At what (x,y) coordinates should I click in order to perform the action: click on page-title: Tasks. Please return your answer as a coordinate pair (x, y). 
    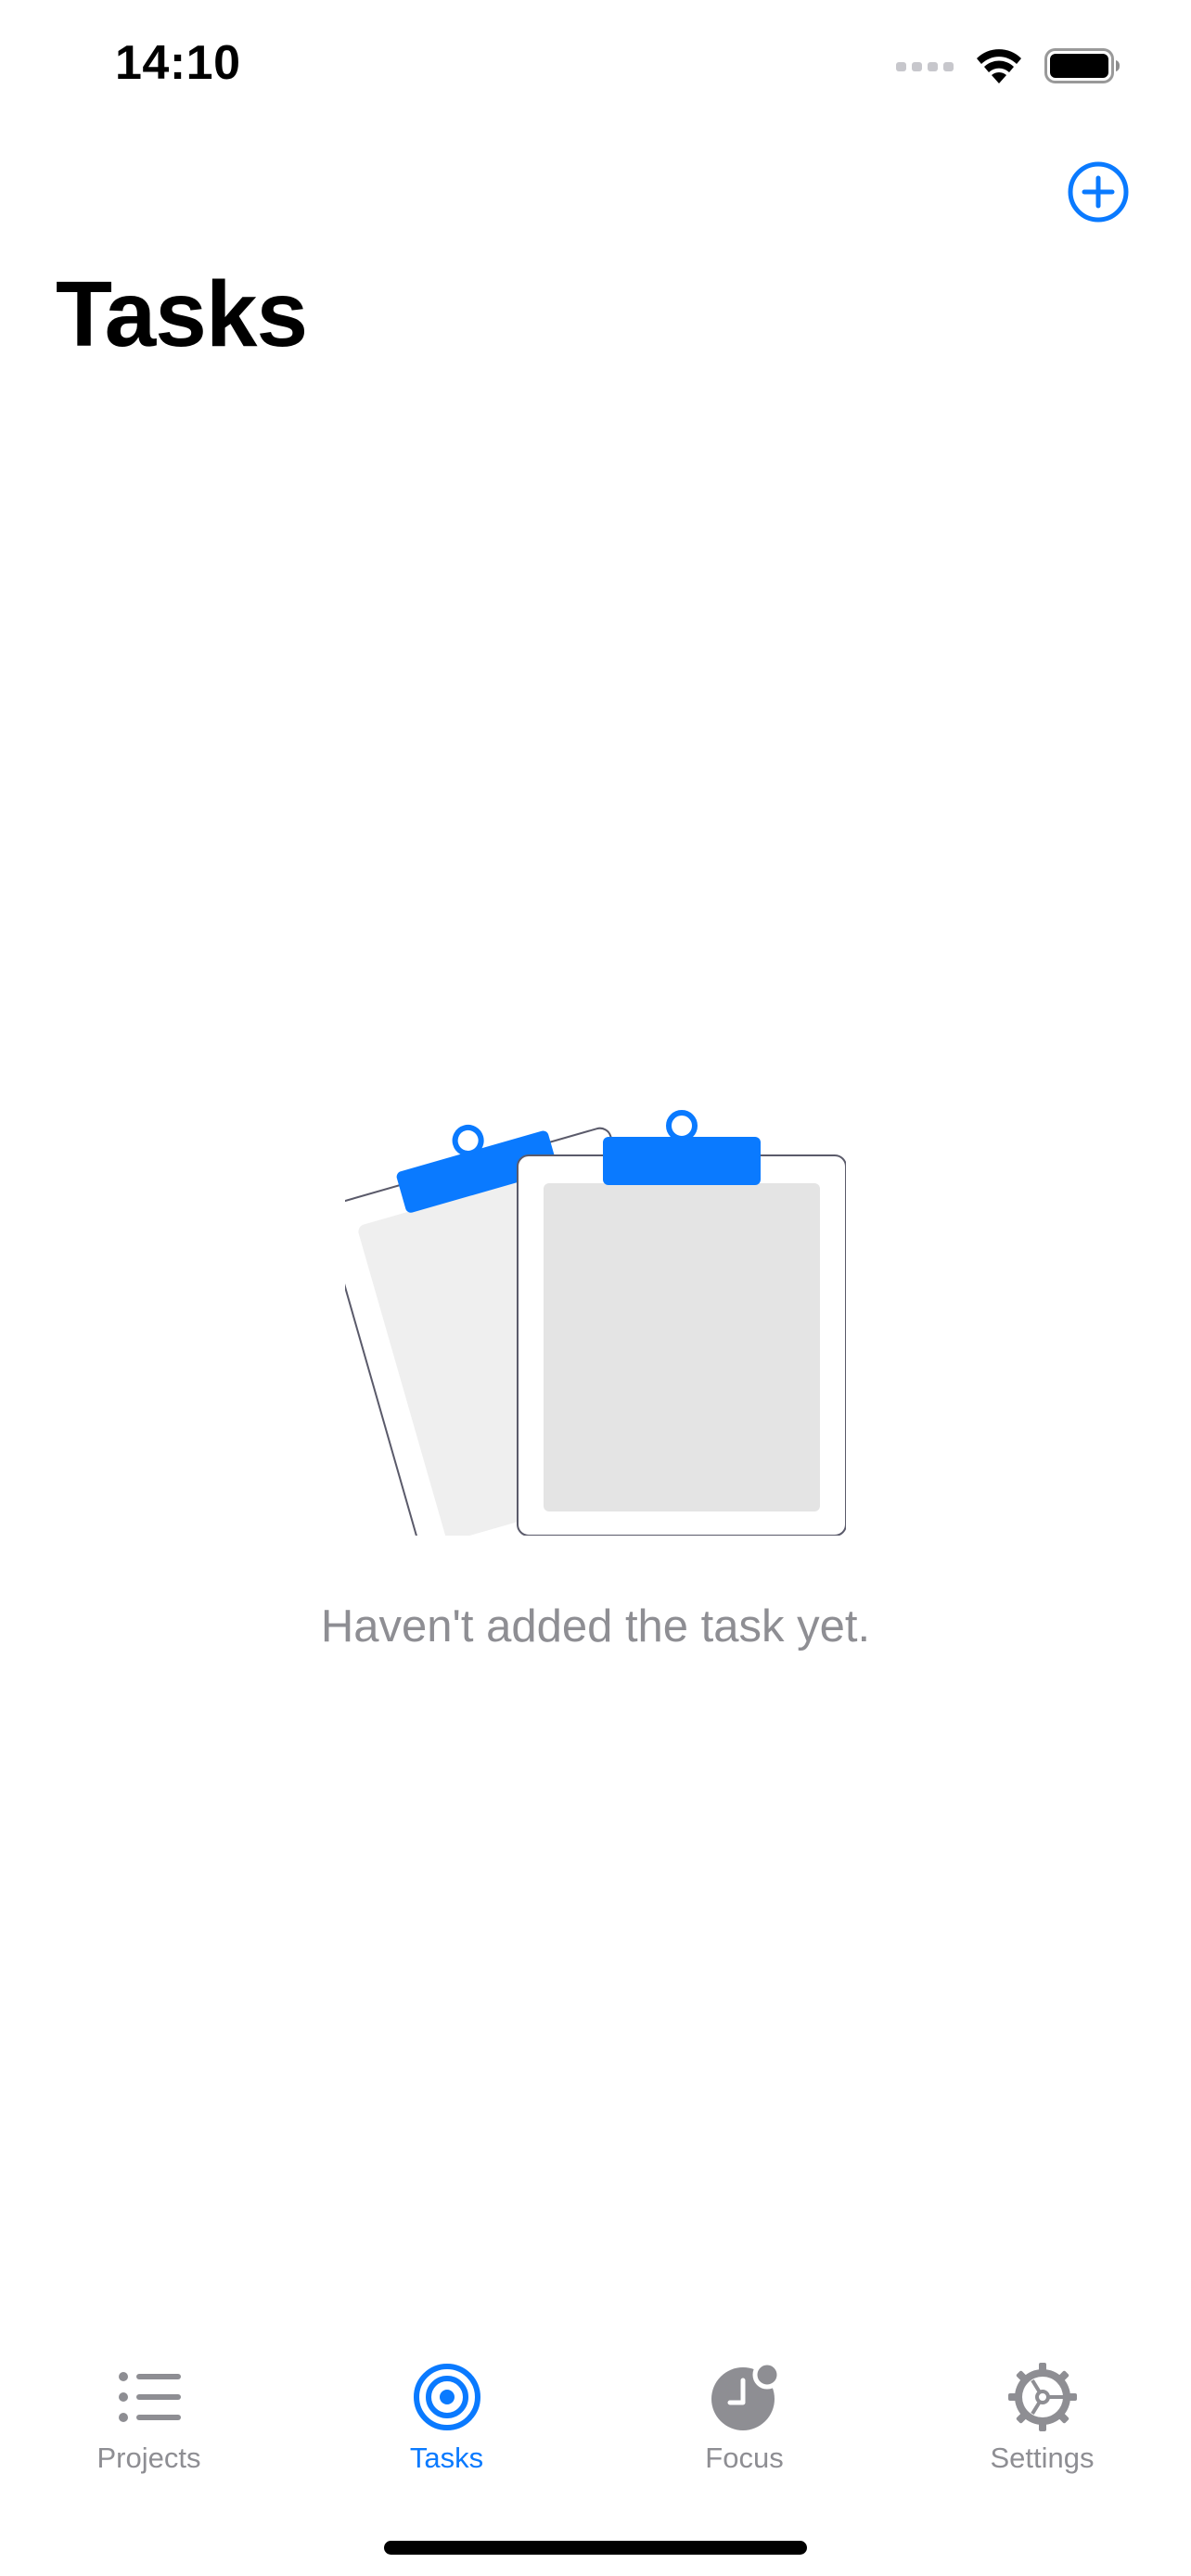
    Looking at the image, I should click on (182, 314).